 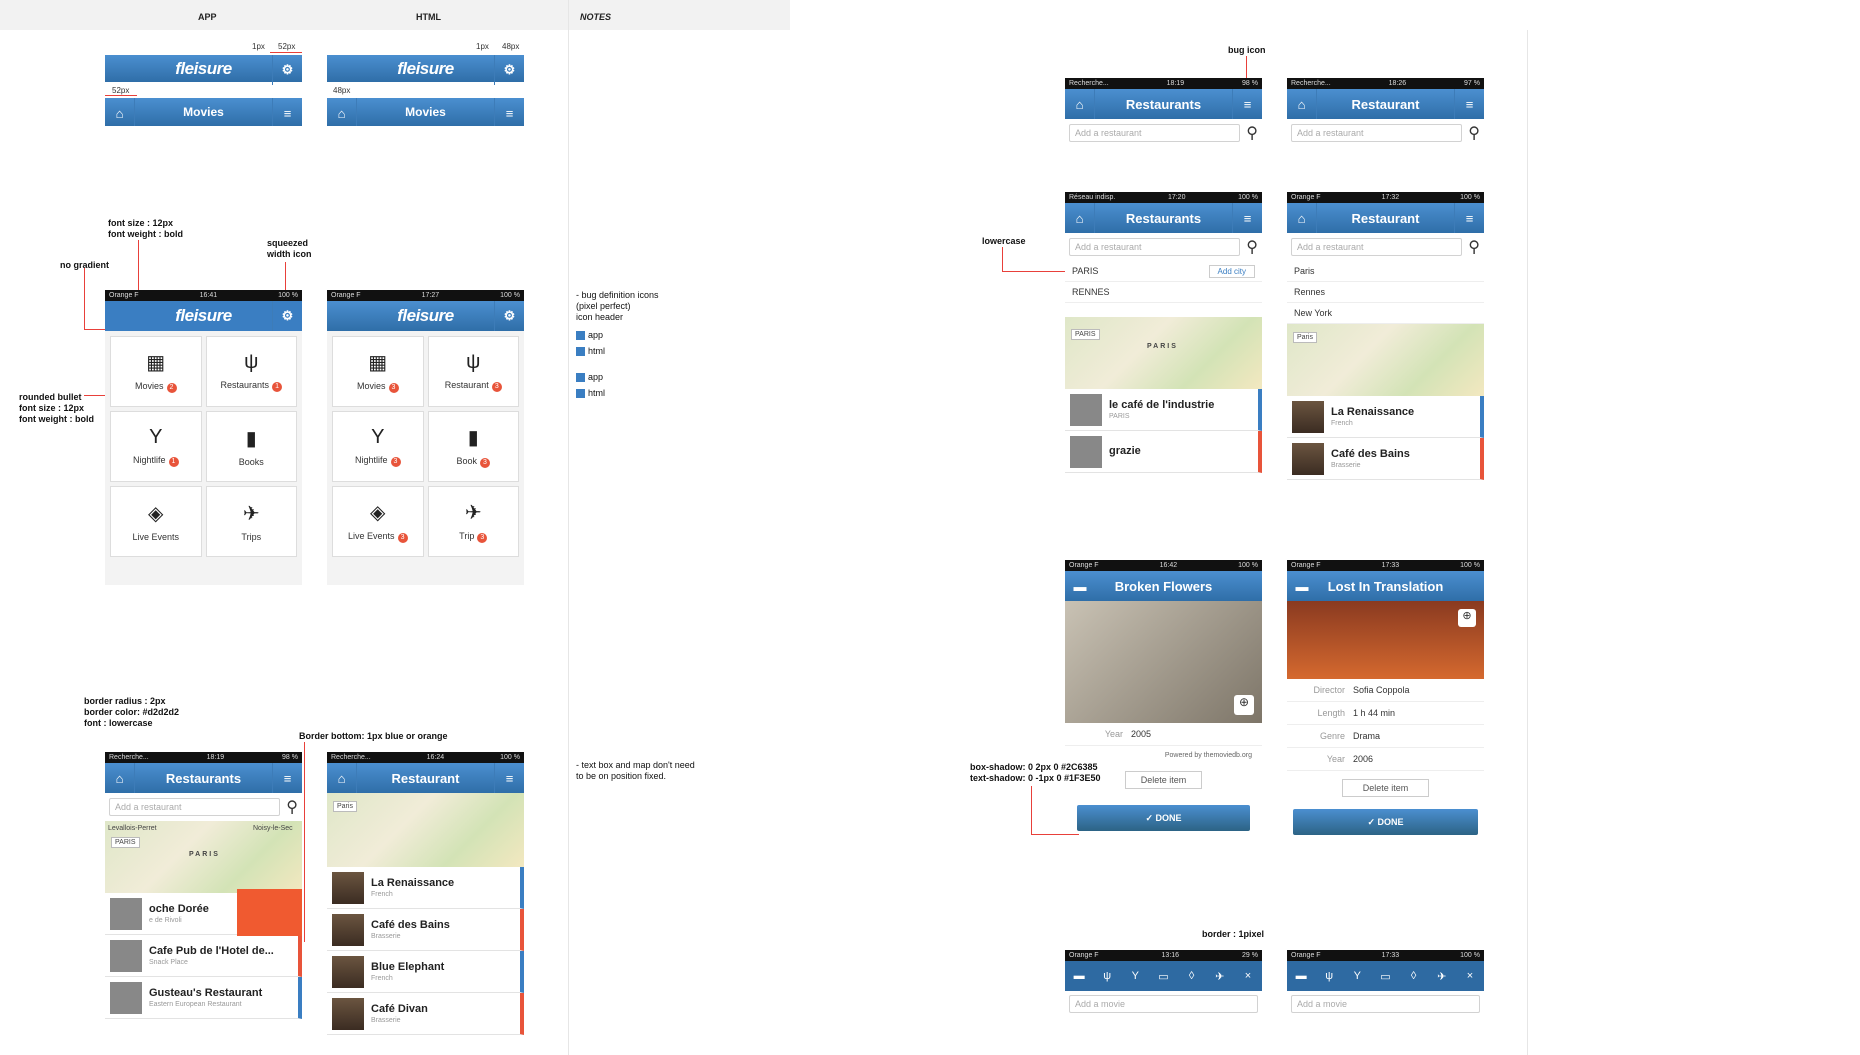 I want to click on category-tile: ◈ Live Events 3, so click(x=378, y=521).